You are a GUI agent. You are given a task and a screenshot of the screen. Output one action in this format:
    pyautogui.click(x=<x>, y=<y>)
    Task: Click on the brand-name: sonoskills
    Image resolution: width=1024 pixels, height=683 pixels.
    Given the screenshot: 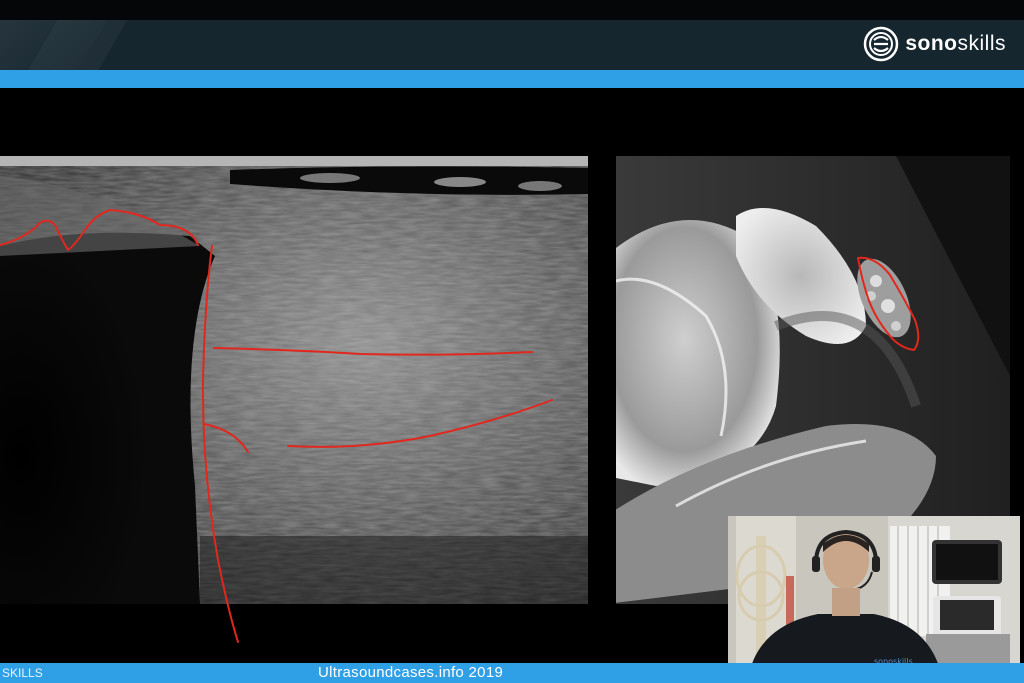 What is the action you would take?
    pyautogui.click(x=955, y=43)
    